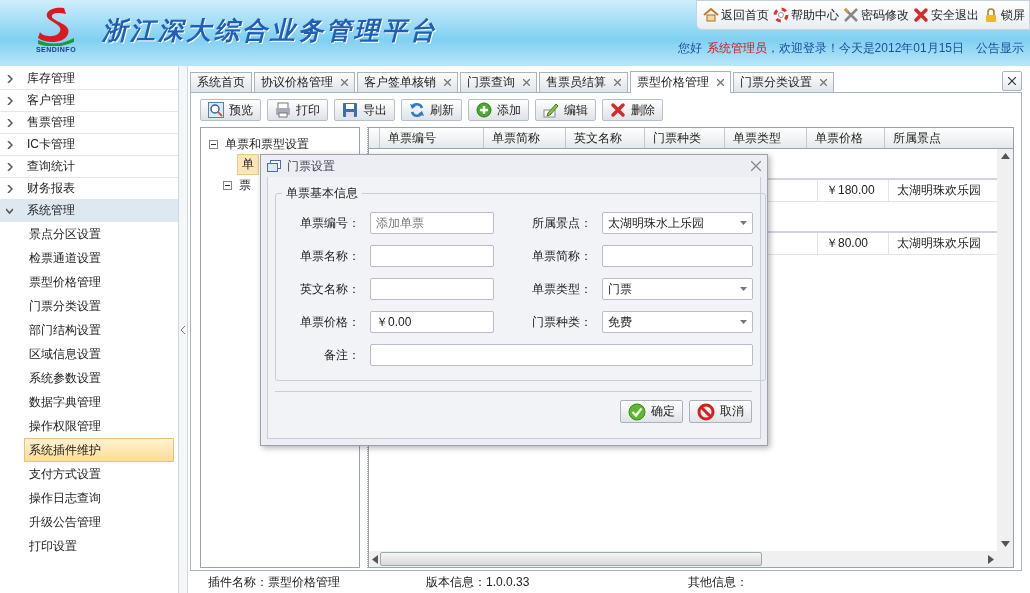  What do you see at coordinates (680, 82) in the screenshot?
I see `tab: 票型价格管理` at bounding box center [680, 82].